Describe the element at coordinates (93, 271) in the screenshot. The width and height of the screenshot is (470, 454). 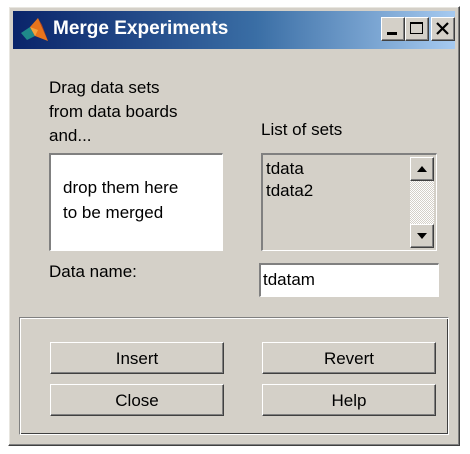
I see `data-name-label: Data name:` at that location.